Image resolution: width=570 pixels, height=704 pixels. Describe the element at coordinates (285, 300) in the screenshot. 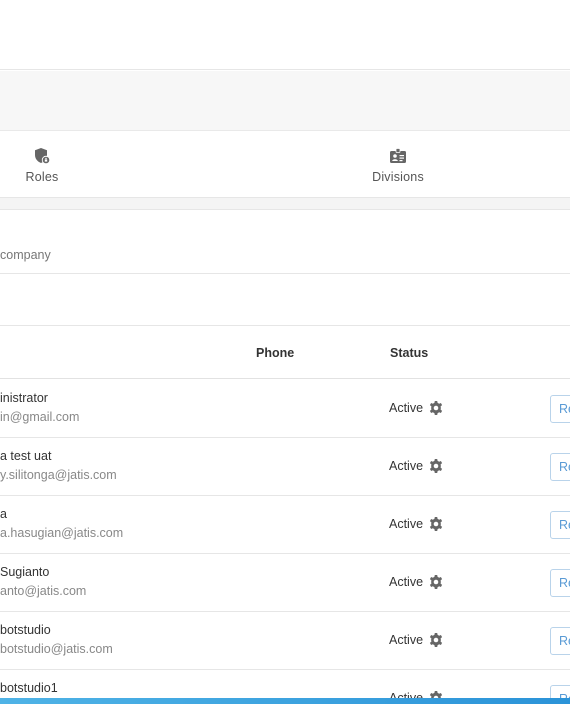

I see `toolbar-area` at that location.